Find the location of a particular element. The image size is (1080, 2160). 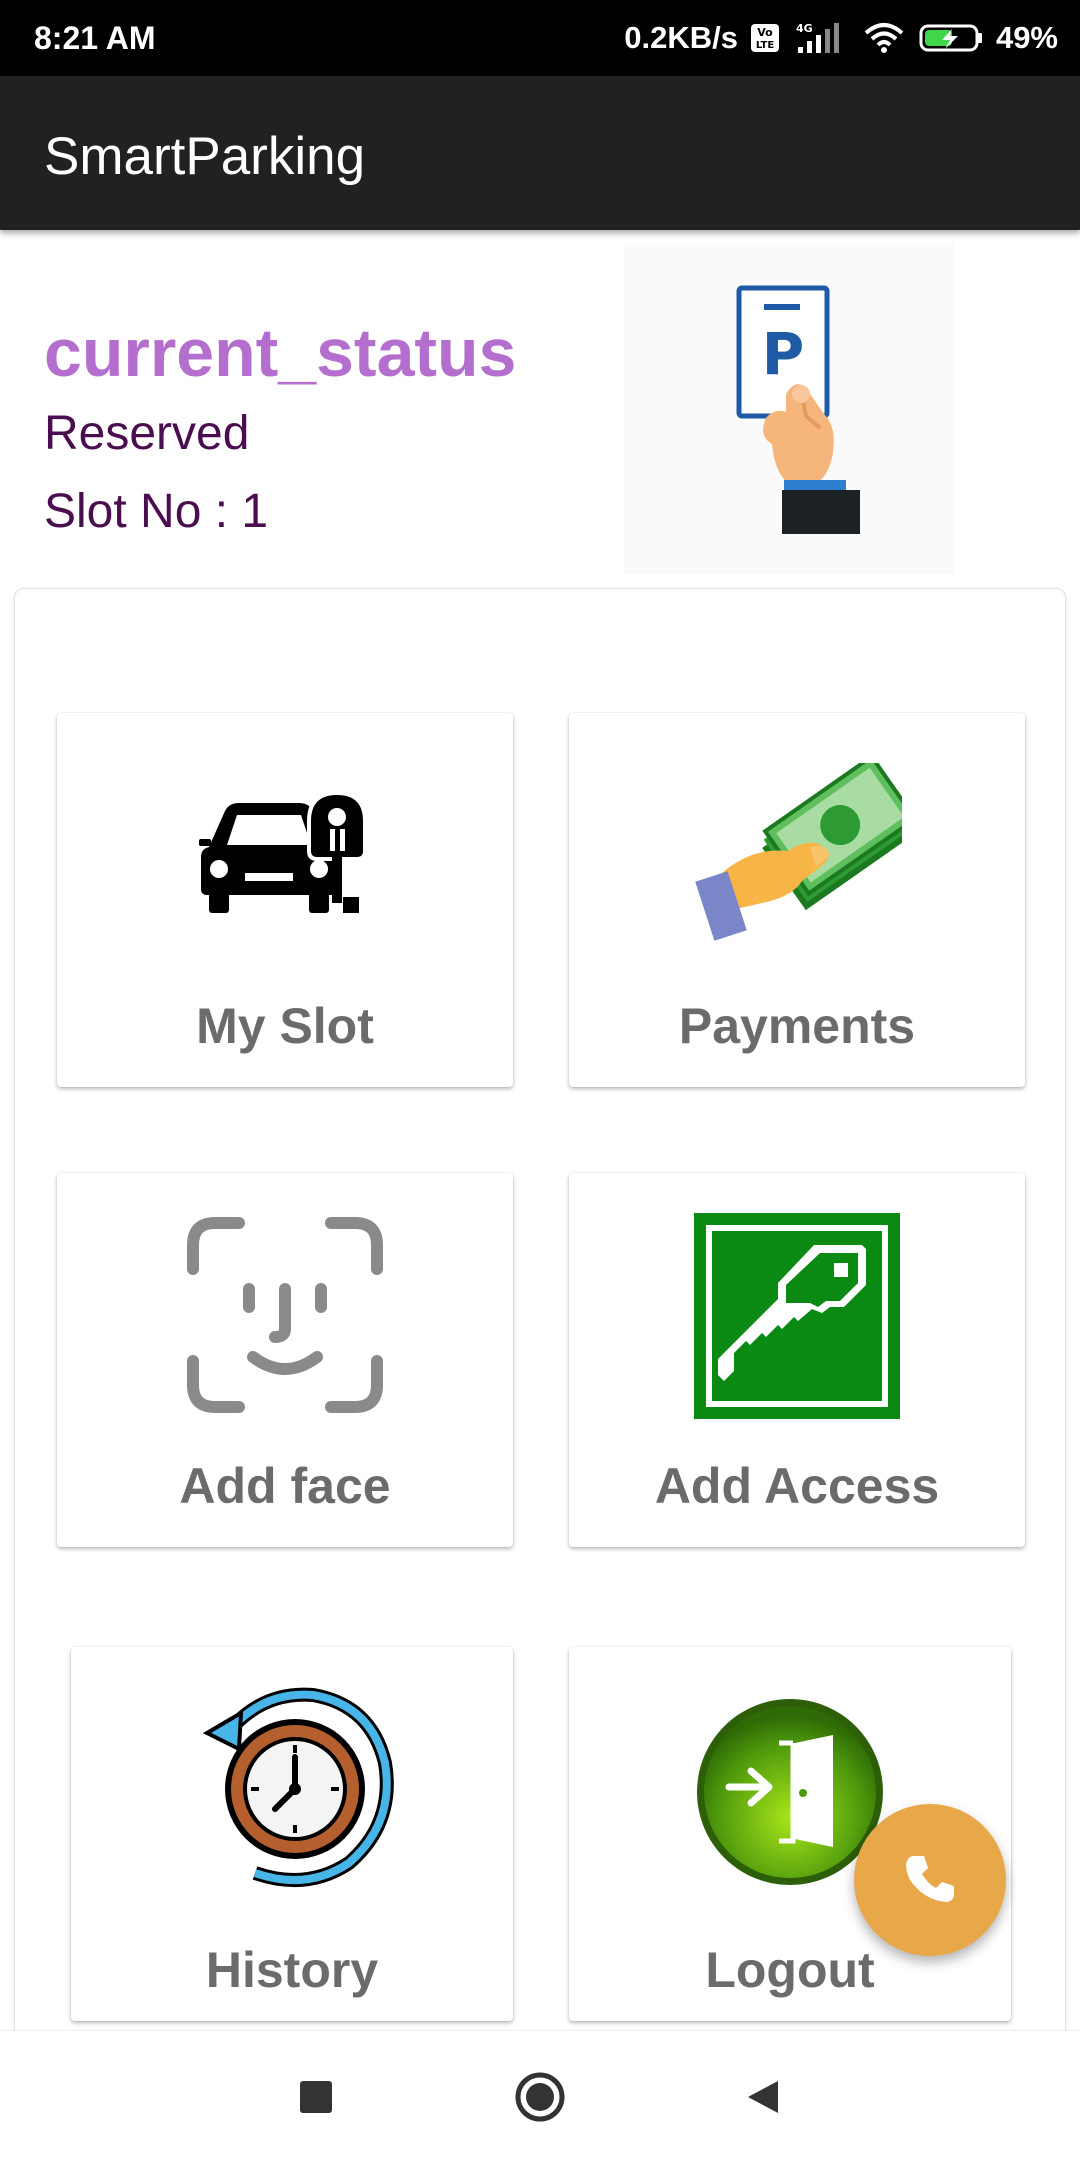

history-tile: History is located at coordinates (292, 1834).